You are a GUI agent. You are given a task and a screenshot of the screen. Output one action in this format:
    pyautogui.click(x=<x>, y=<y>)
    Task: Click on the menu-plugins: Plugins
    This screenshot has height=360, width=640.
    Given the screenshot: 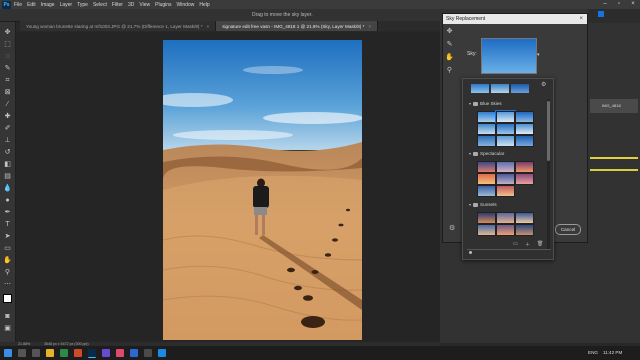 What is the action you would take?
    pyautogui.click(x=163, y=5)
    